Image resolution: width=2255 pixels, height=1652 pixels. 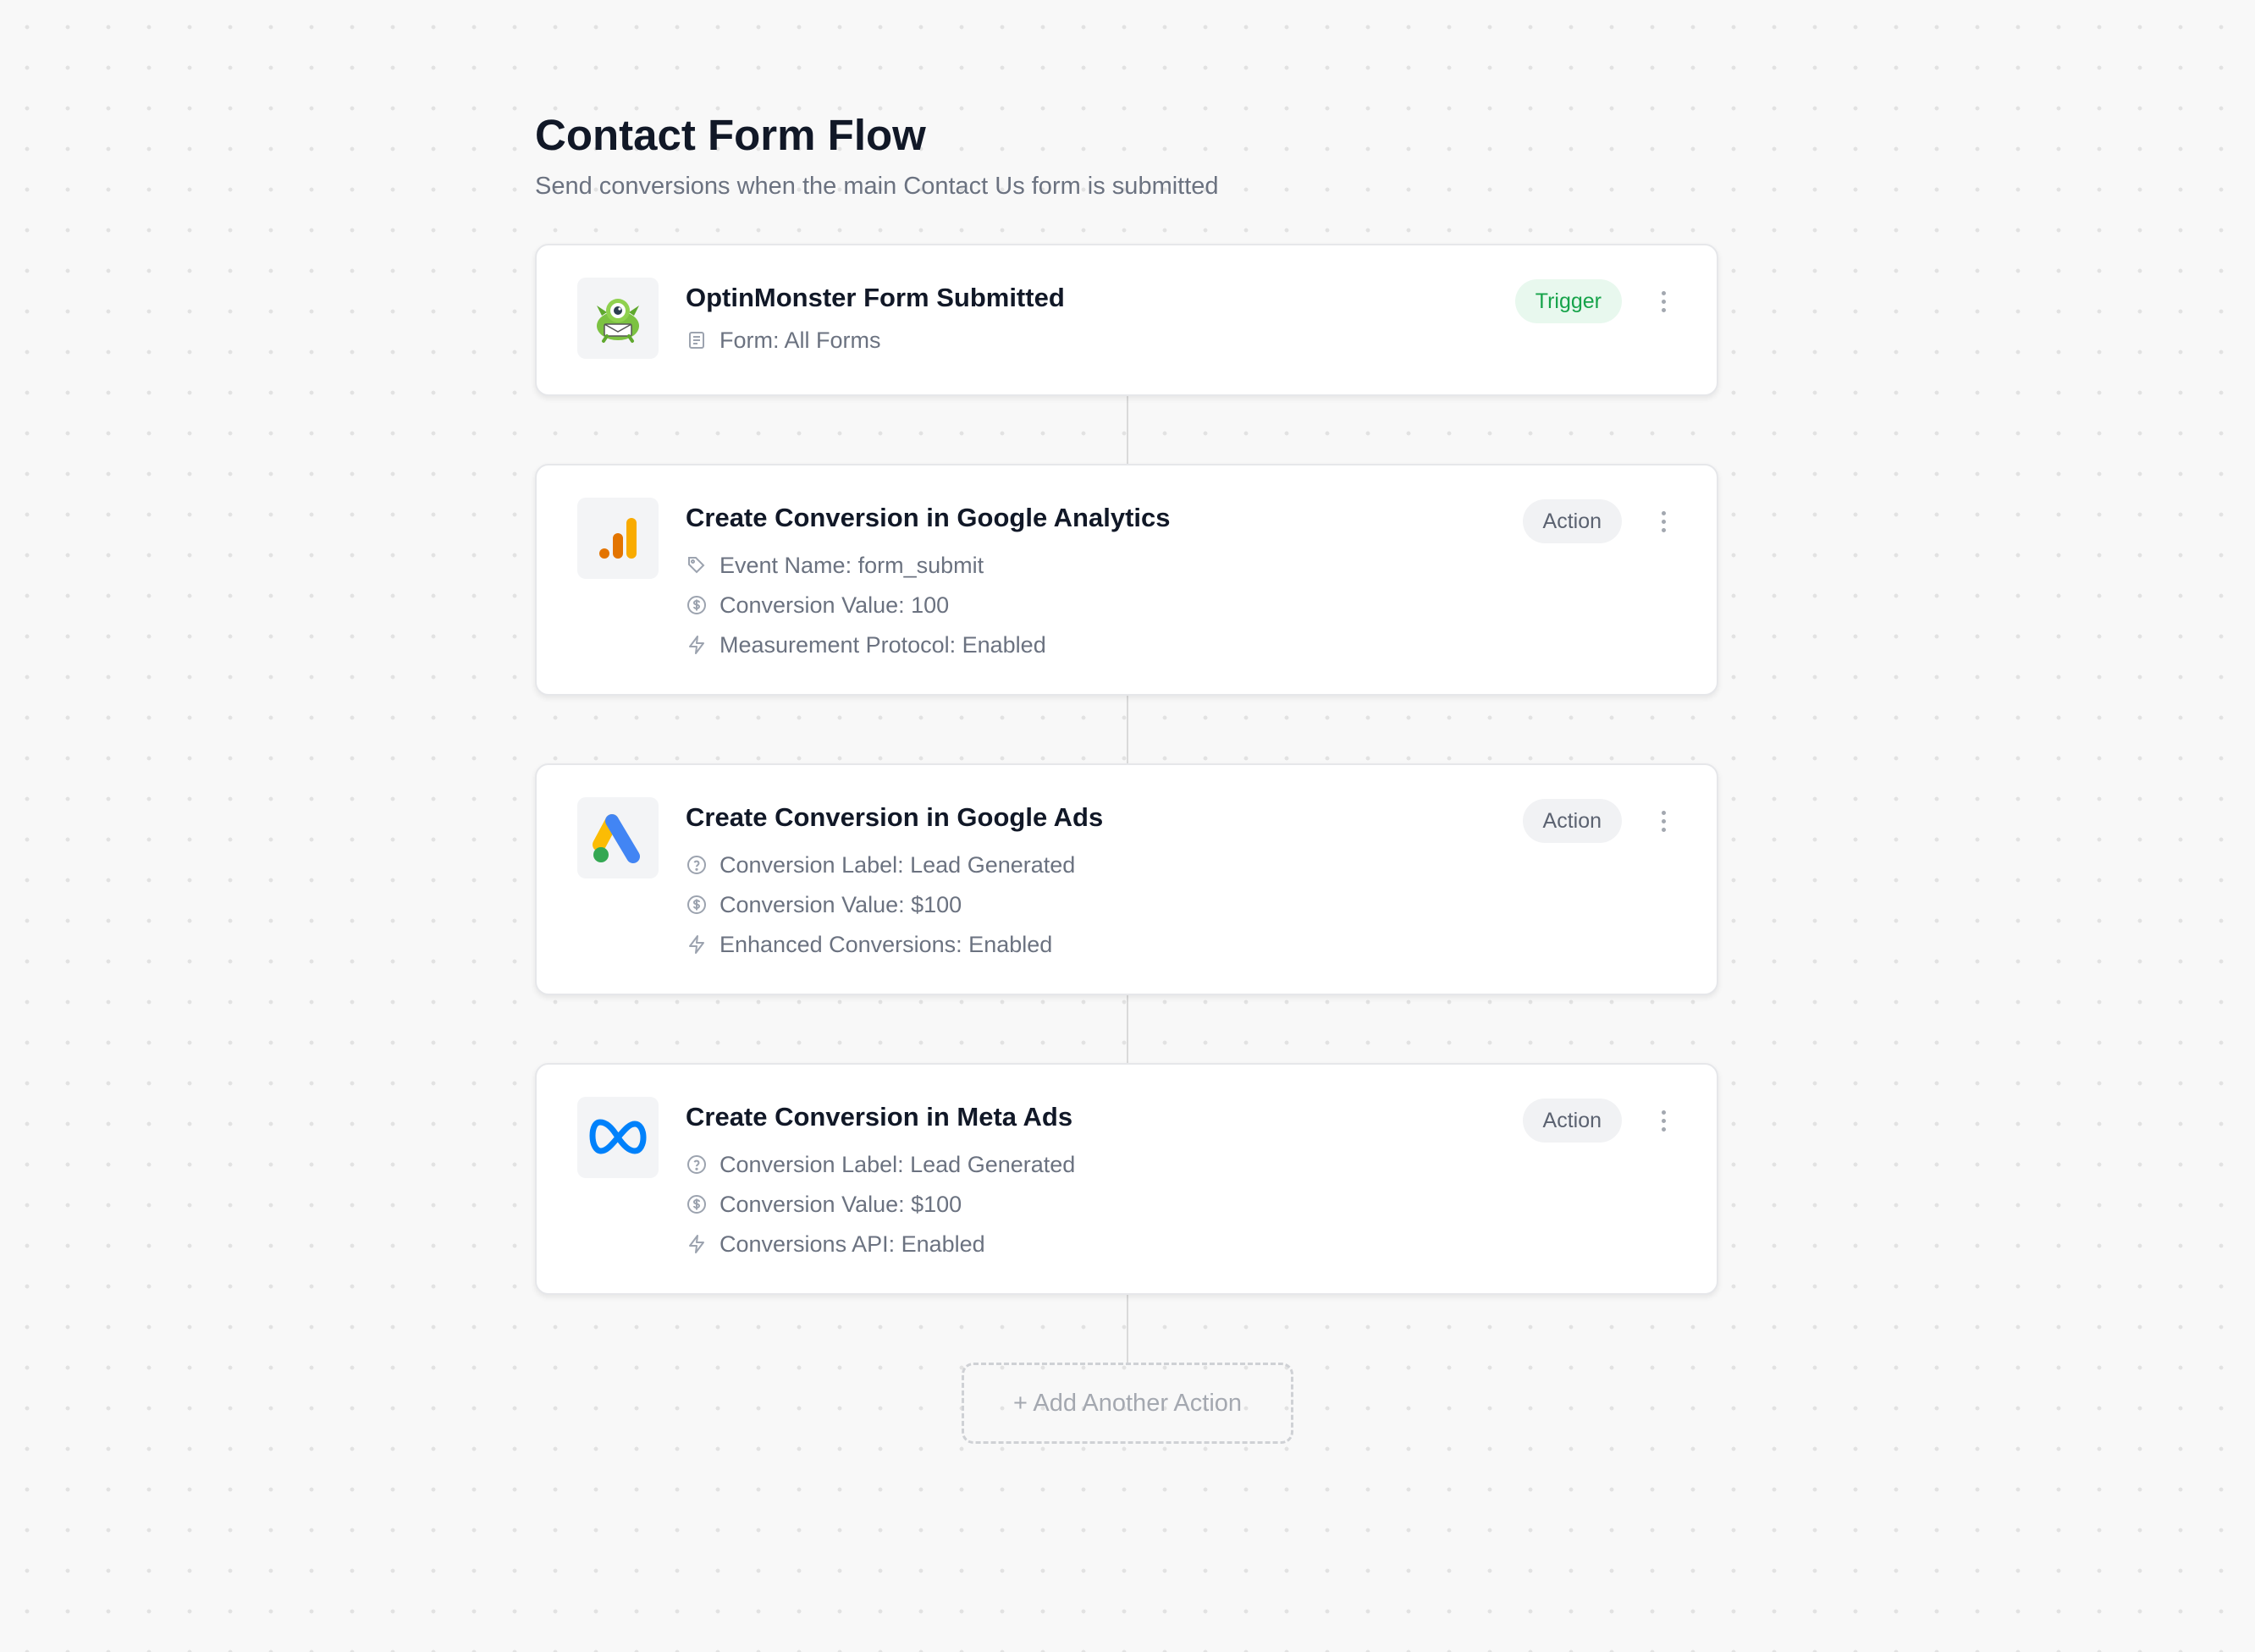 I want to click on card-title: Create Conversion in Google Analytics, so click(x=929, y=517).